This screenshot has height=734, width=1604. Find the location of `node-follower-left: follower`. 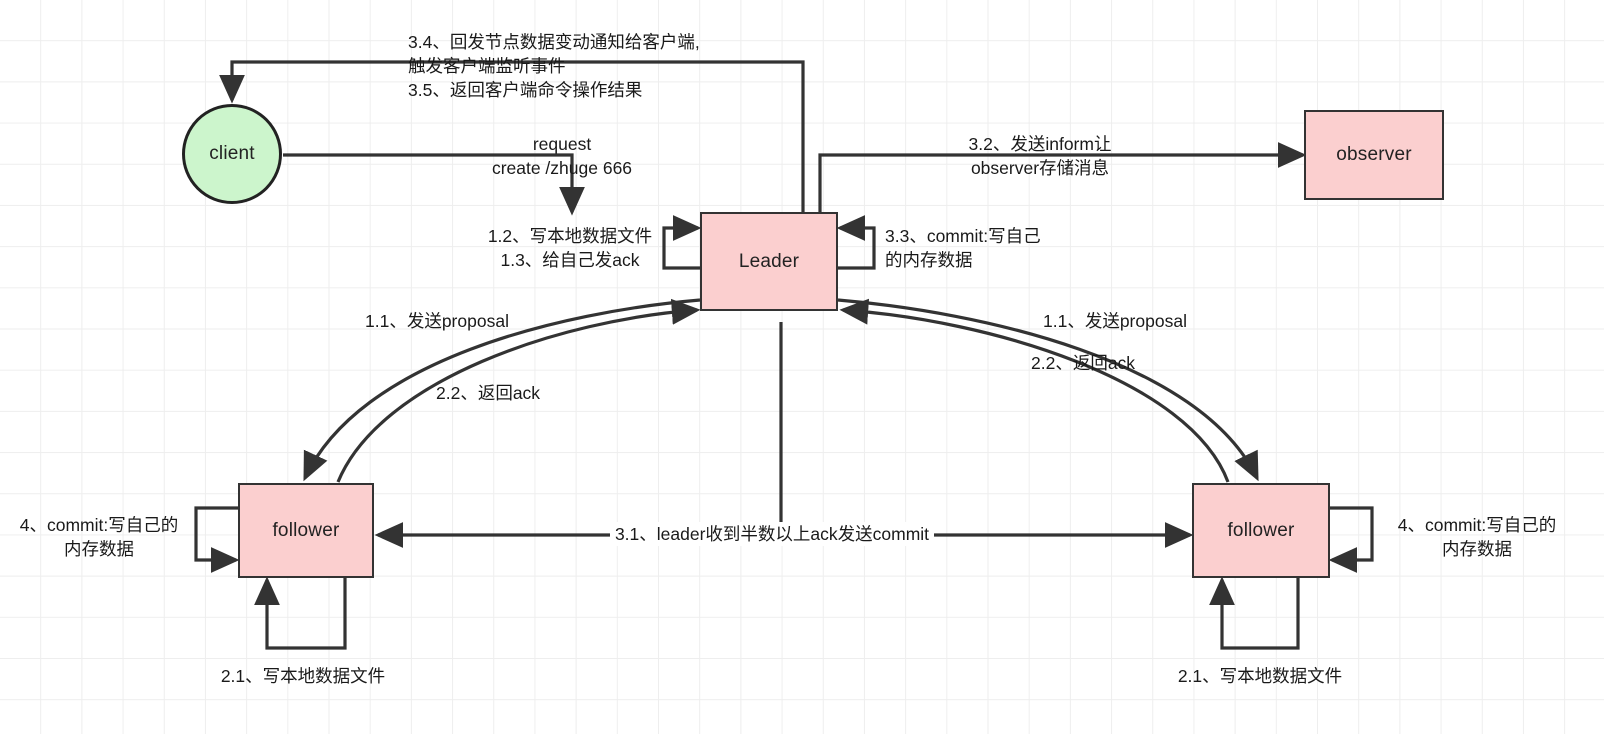

node-follower-left: follower is located at coordinates (306, 530).